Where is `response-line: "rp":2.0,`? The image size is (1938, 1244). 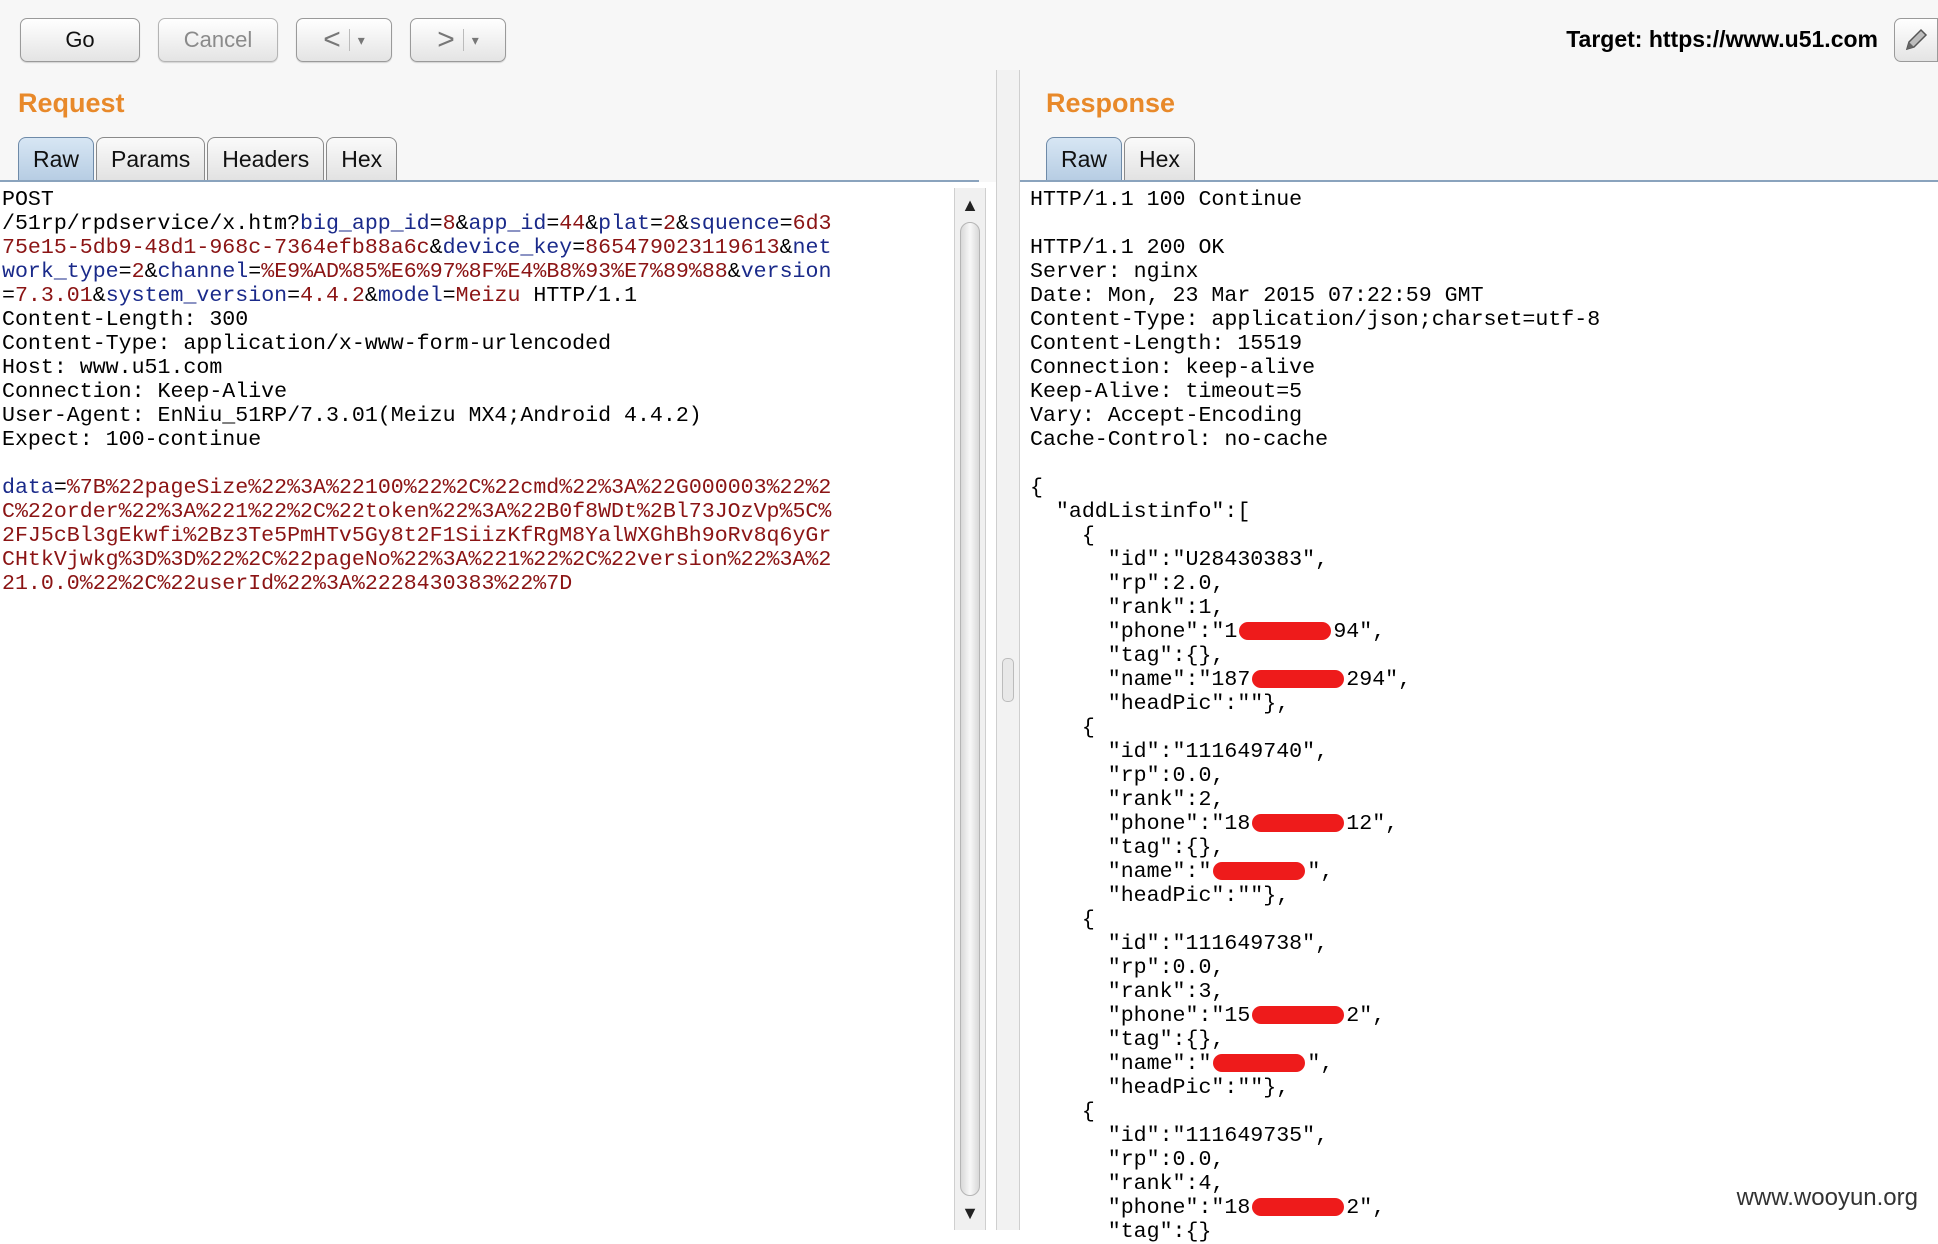
response-line: "rp":2.0, is located at coordinates (1127, 584).